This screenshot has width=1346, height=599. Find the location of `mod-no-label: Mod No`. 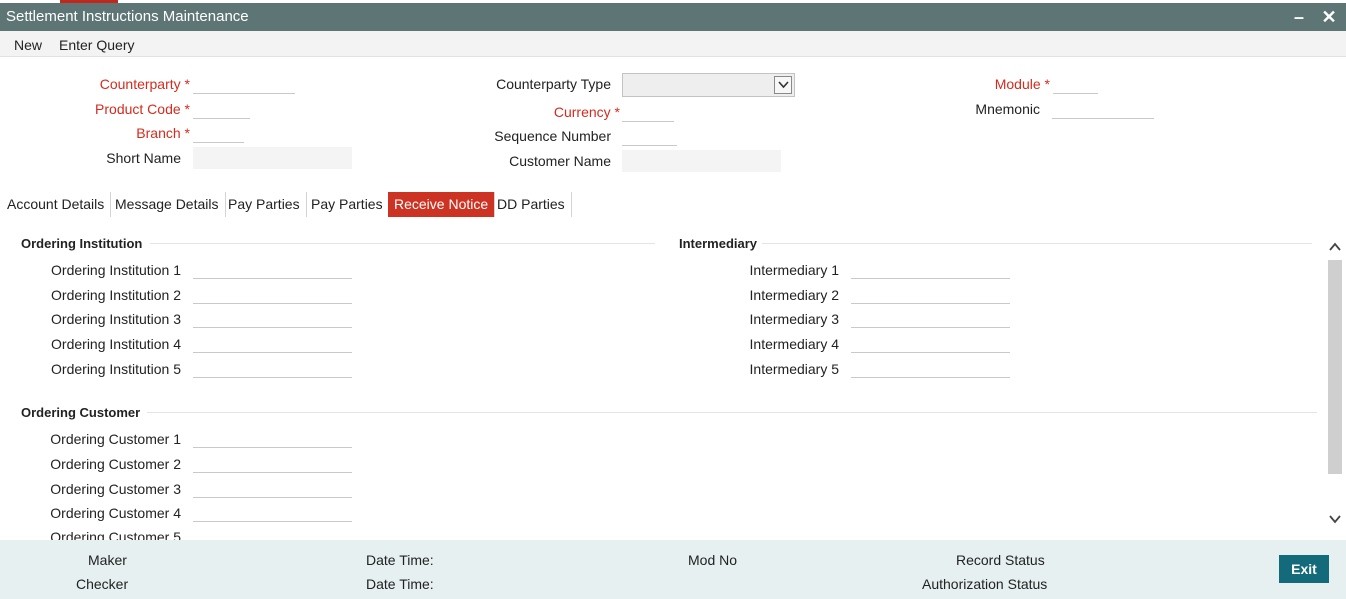

mod-no-label: Mod No is located at coordinates (713, 560).